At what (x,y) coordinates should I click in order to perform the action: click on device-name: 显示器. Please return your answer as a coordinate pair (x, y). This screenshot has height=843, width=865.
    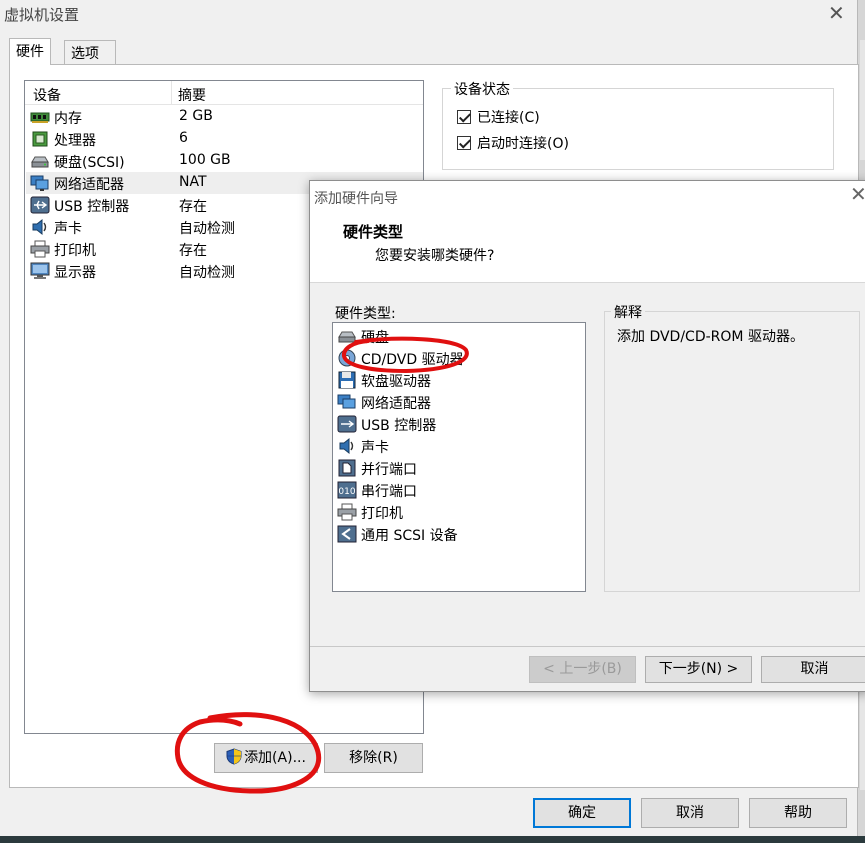
    Looking at the image, I should click on (75, 273).